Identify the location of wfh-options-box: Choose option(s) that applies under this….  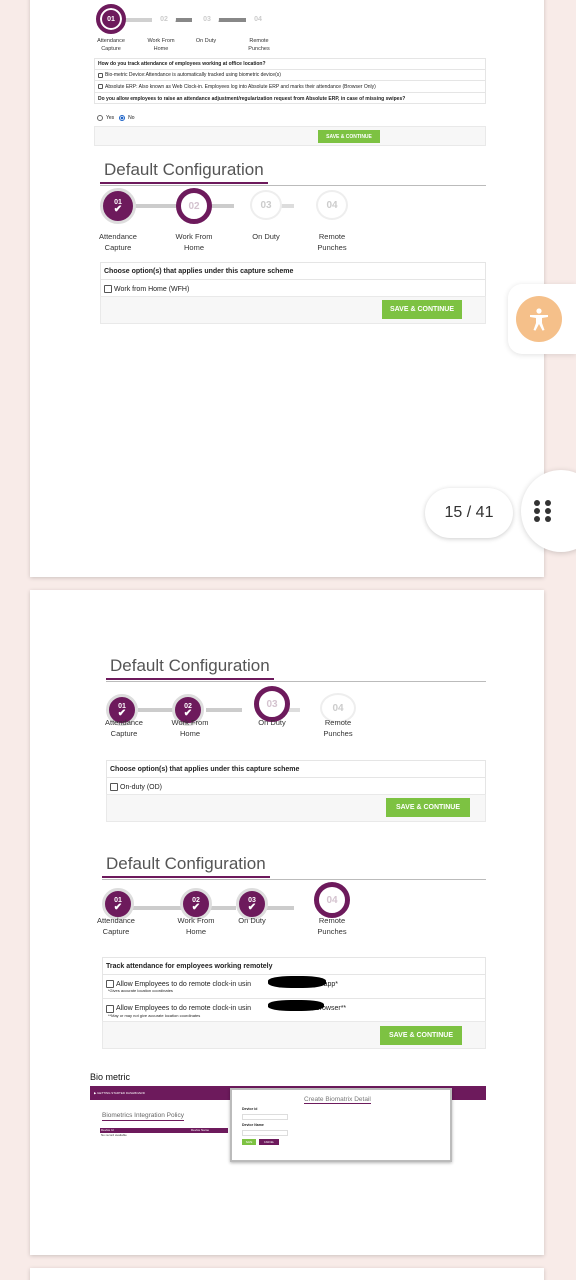
(293, 280).